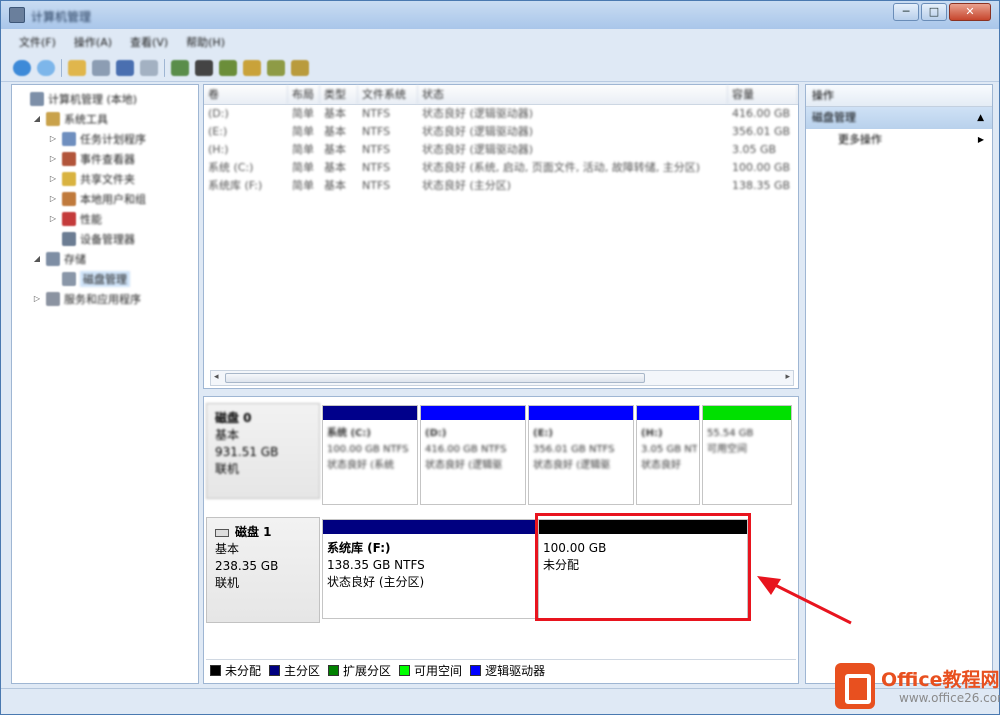 The width and height of the screenshot is (1000, 715). I want to click on table-cell: 状态良好 (主分区), so click(467, 185).